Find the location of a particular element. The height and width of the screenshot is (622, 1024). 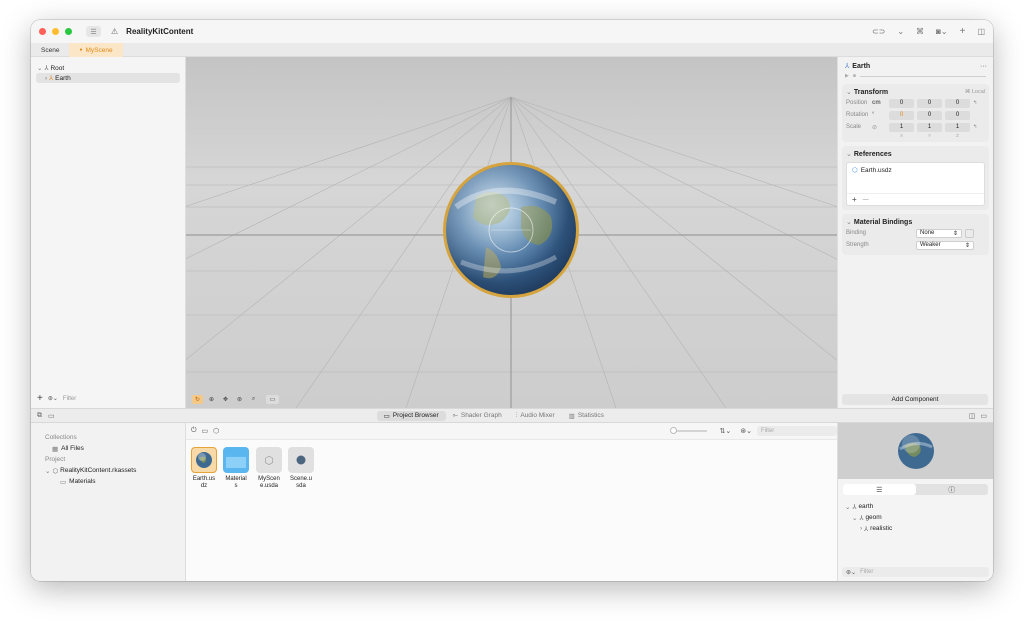

coordinate-space-toggle: ⌘ Local is located at coordinates (975, 92).